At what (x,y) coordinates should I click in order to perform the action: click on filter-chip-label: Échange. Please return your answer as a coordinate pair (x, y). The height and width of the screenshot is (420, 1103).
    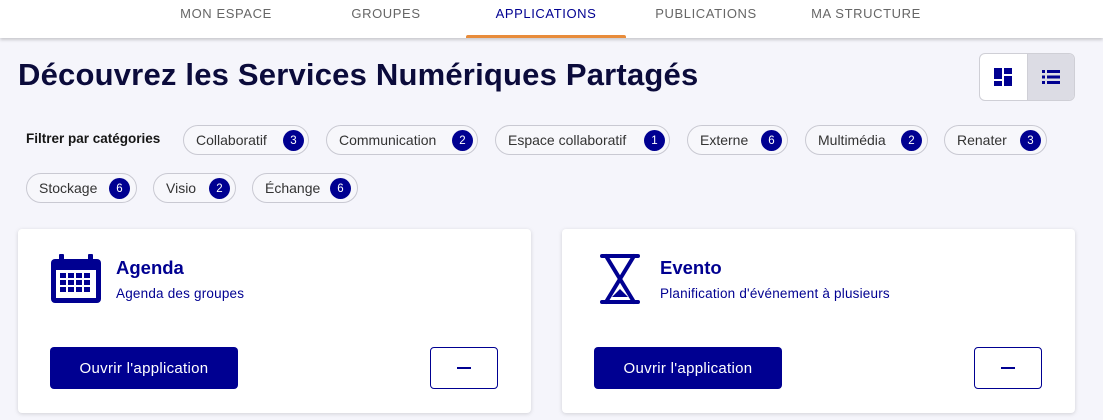
    Looking at the image, I should click on (293, 188).